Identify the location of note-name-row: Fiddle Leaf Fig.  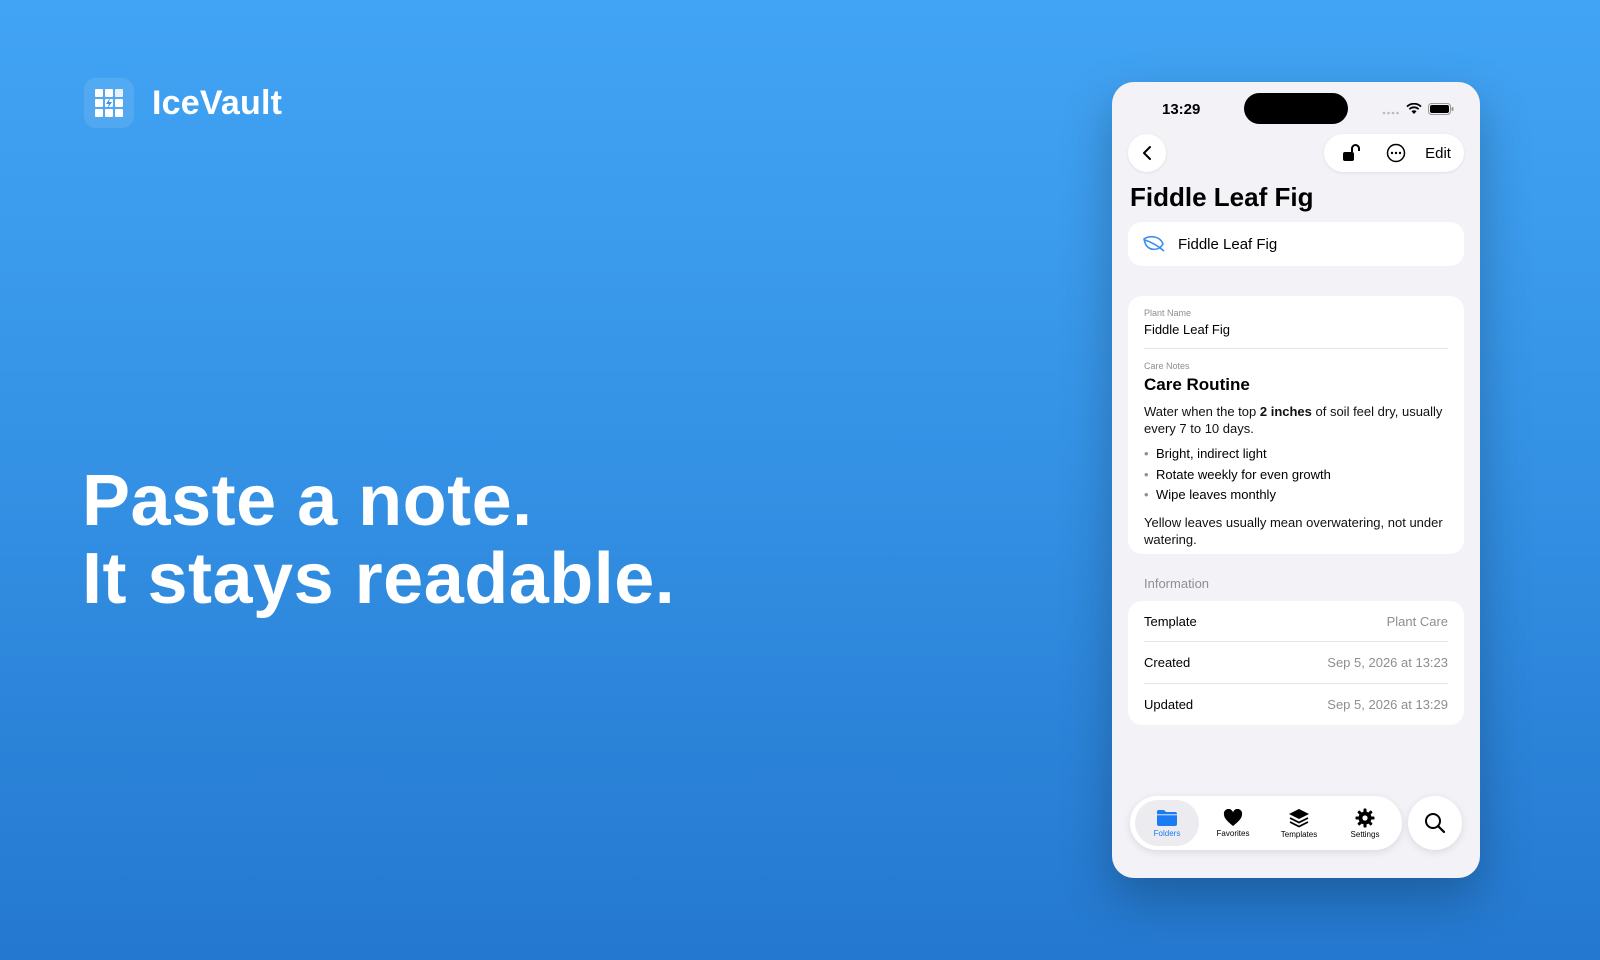
(1296, 244).